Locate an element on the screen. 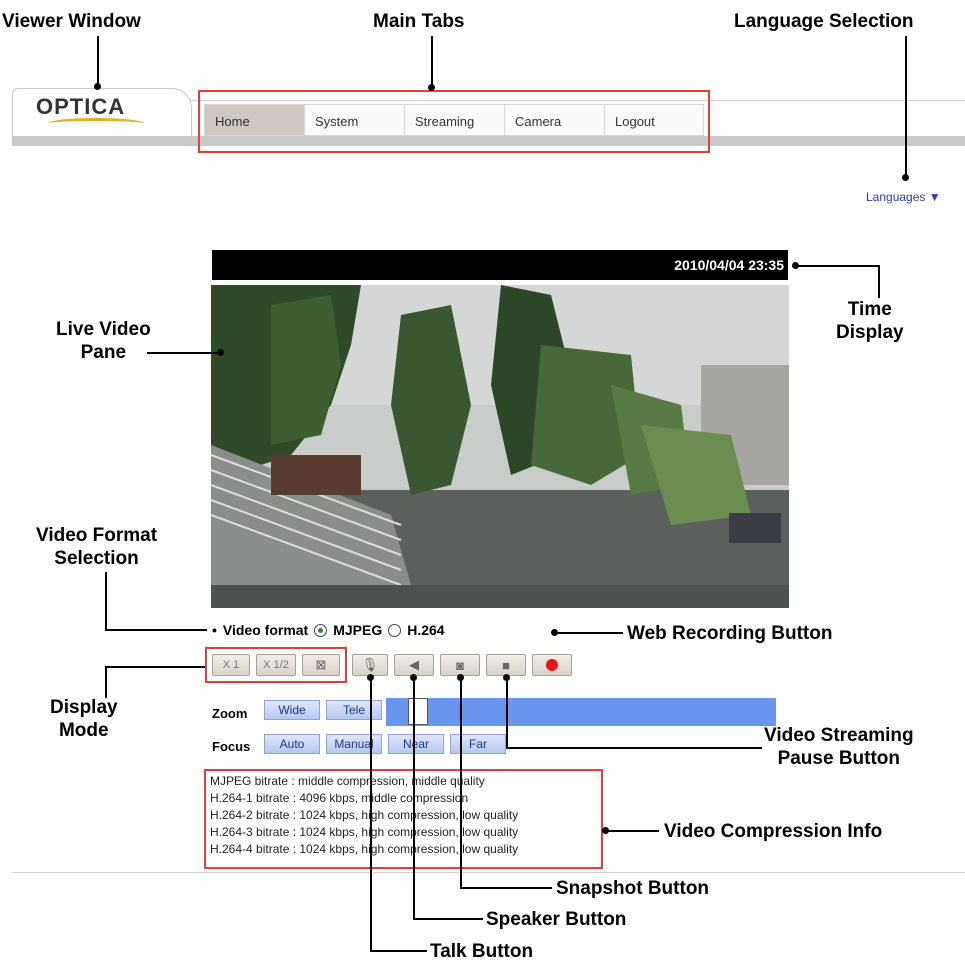 This screenshot has height=965, width=965. h264-label: H.264 is located at coordinates (426, 630).